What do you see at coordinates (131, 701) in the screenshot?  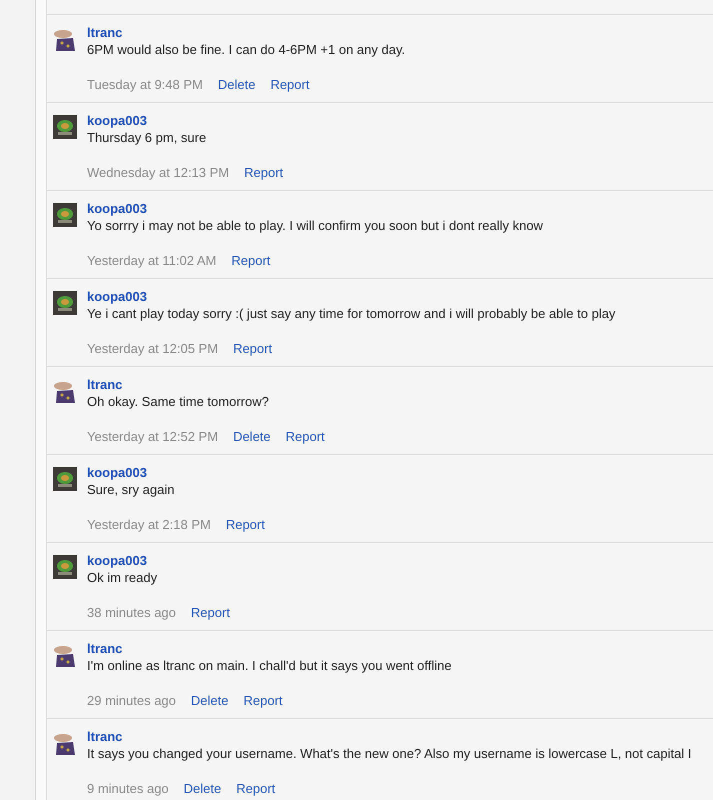 I see `timestamp: 29 minutes ago` at bounding box center [131, 701].